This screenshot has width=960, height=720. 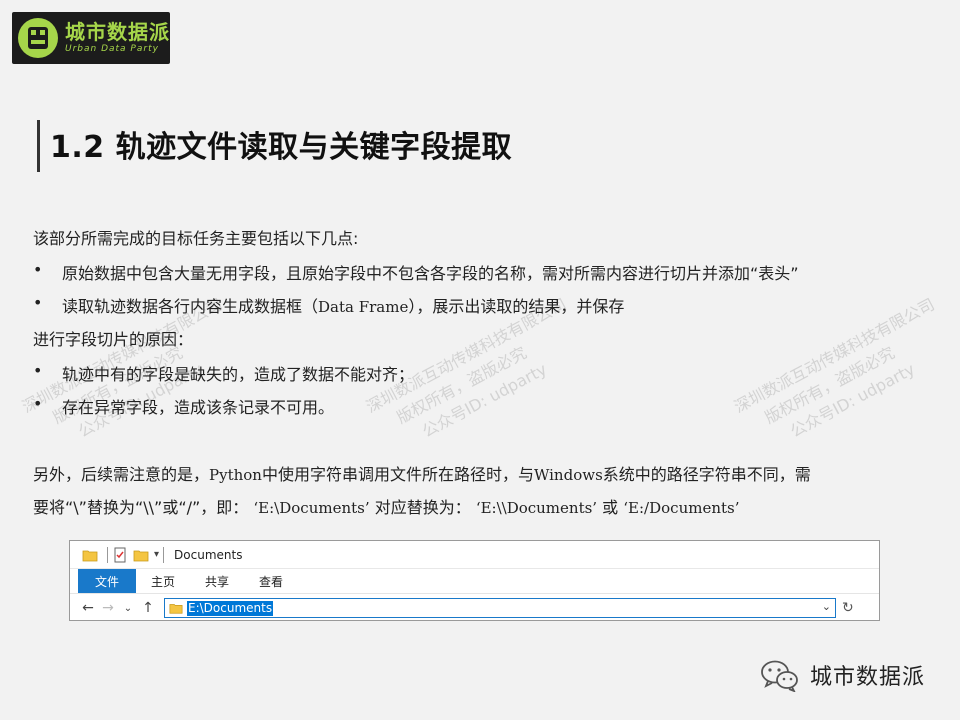 What do you see at coordinates (128, 608) in the screenshot?
I see `recent-locations-icon: ⌄` at bounding box center [128, 608].